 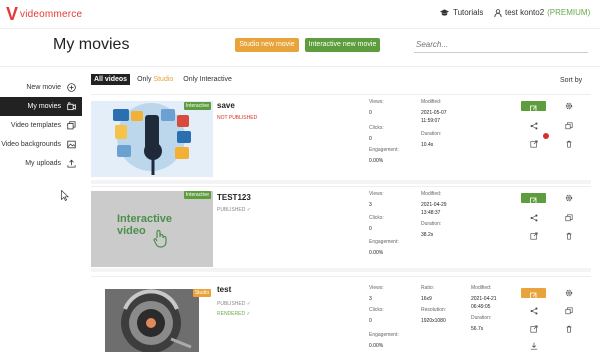 I want to click on sidebar-item-video-templates: Video templates, so click(x=41, y=125).